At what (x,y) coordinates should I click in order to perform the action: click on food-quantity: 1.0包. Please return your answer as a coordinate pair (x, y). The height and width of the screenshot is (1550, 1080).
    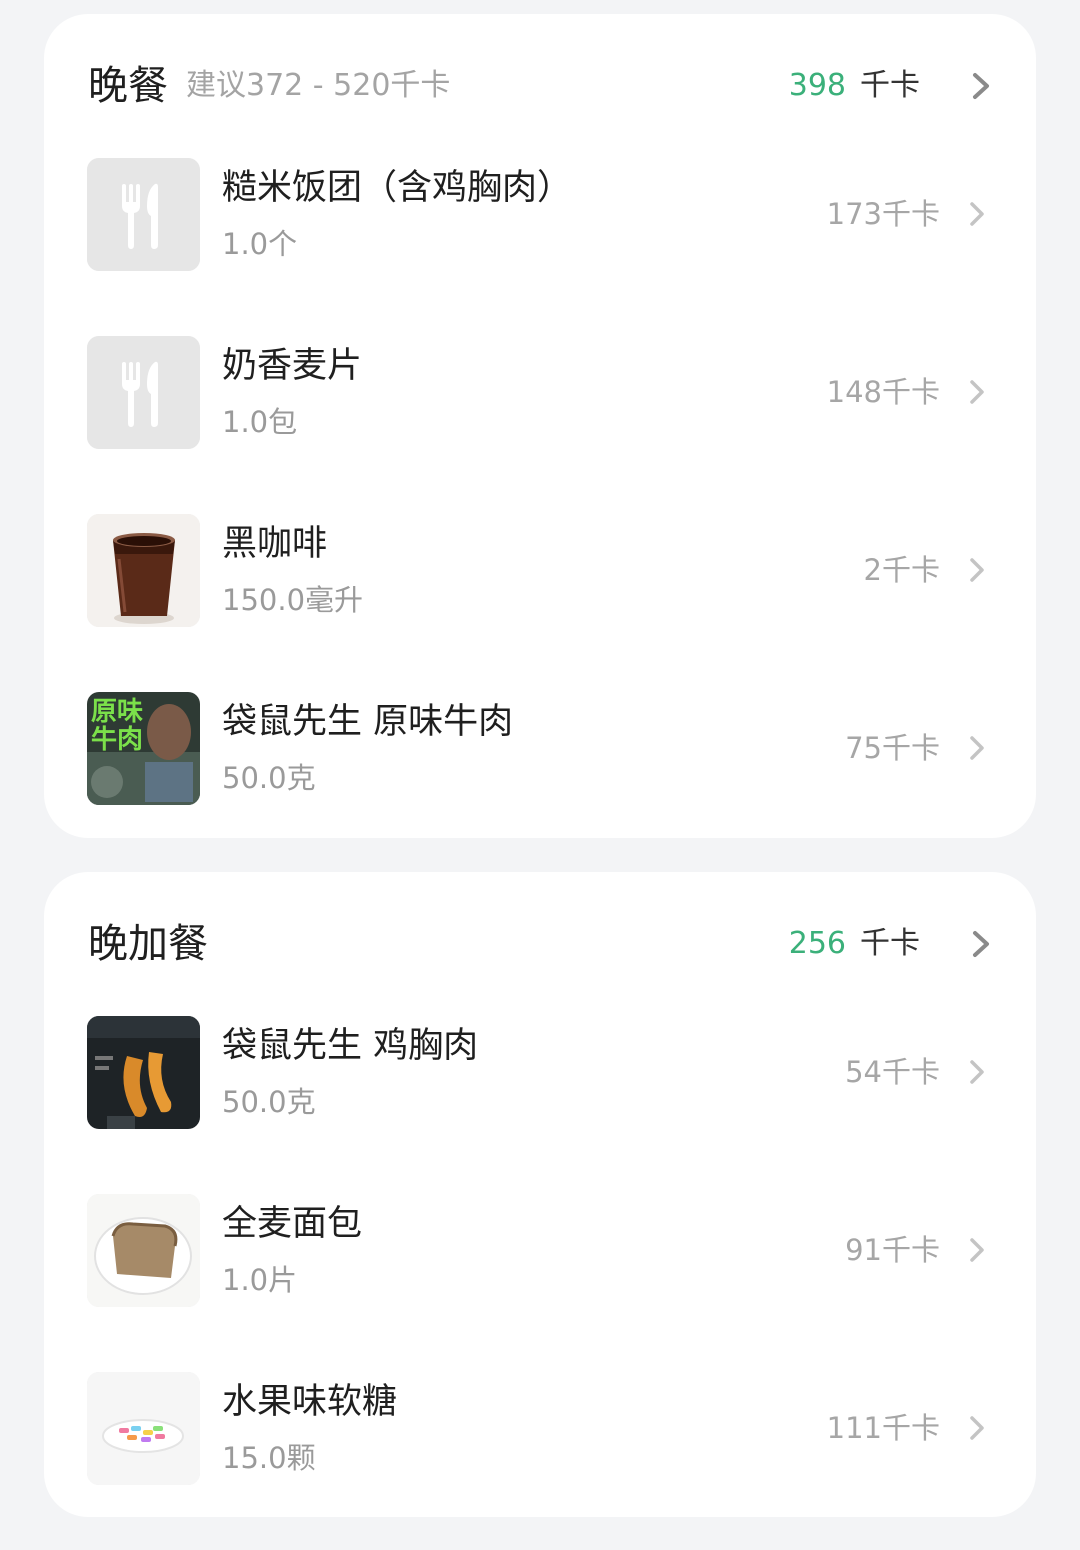
    Looking at the image, I should click on (260, 422).